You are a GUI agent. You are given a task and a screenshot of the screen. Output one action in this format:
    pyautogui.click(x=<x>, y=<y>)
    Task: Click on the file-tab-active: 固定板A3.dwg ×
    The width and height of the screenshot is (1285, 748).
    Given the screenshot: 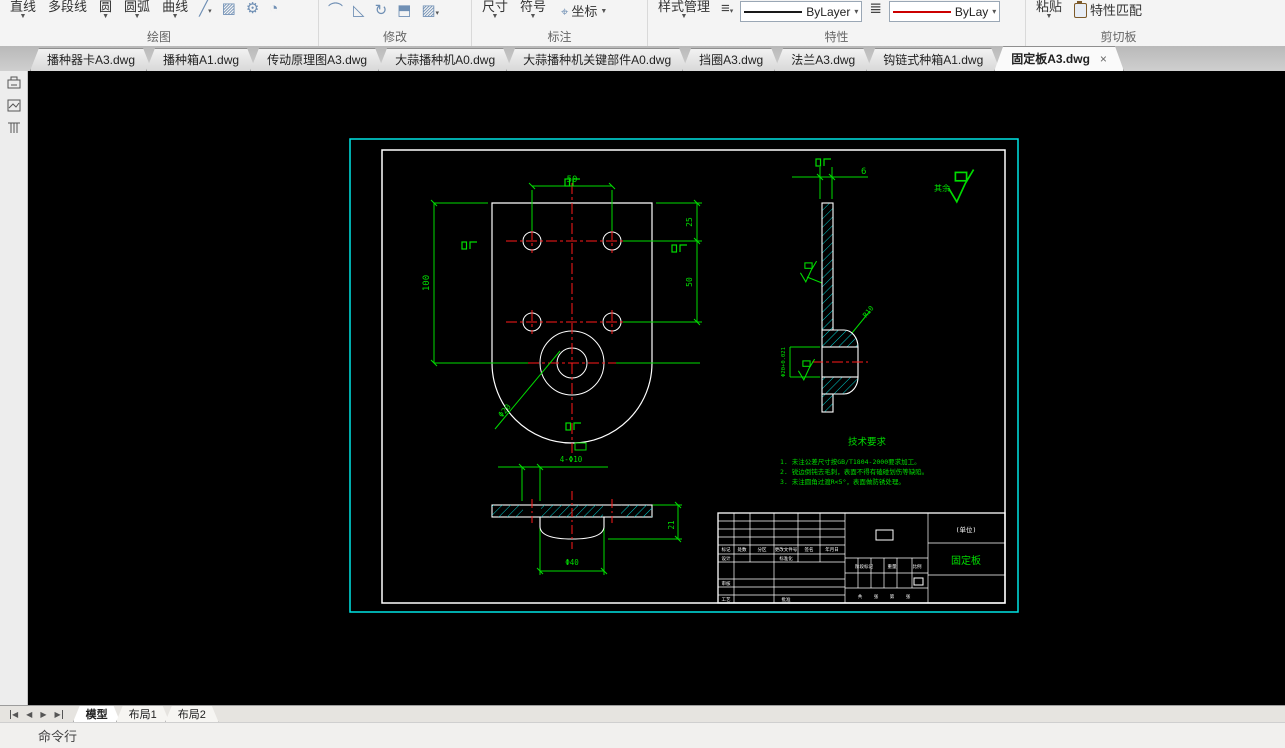 What is the action you would take?
    pyautogui.click(x=1059, y=58)
    